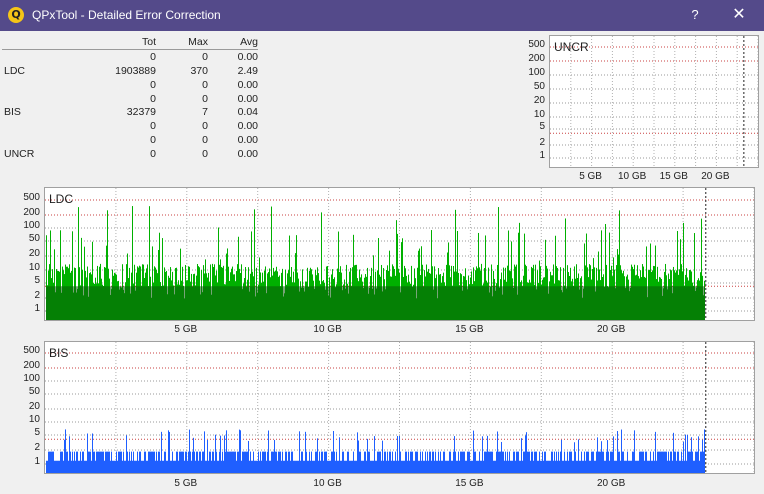 This screenshot has height=494, width=764. What do you see at coordinates (37, 432) in the screenshot?
I see `y-tick-label: 5` at bounding box center [37, 432].